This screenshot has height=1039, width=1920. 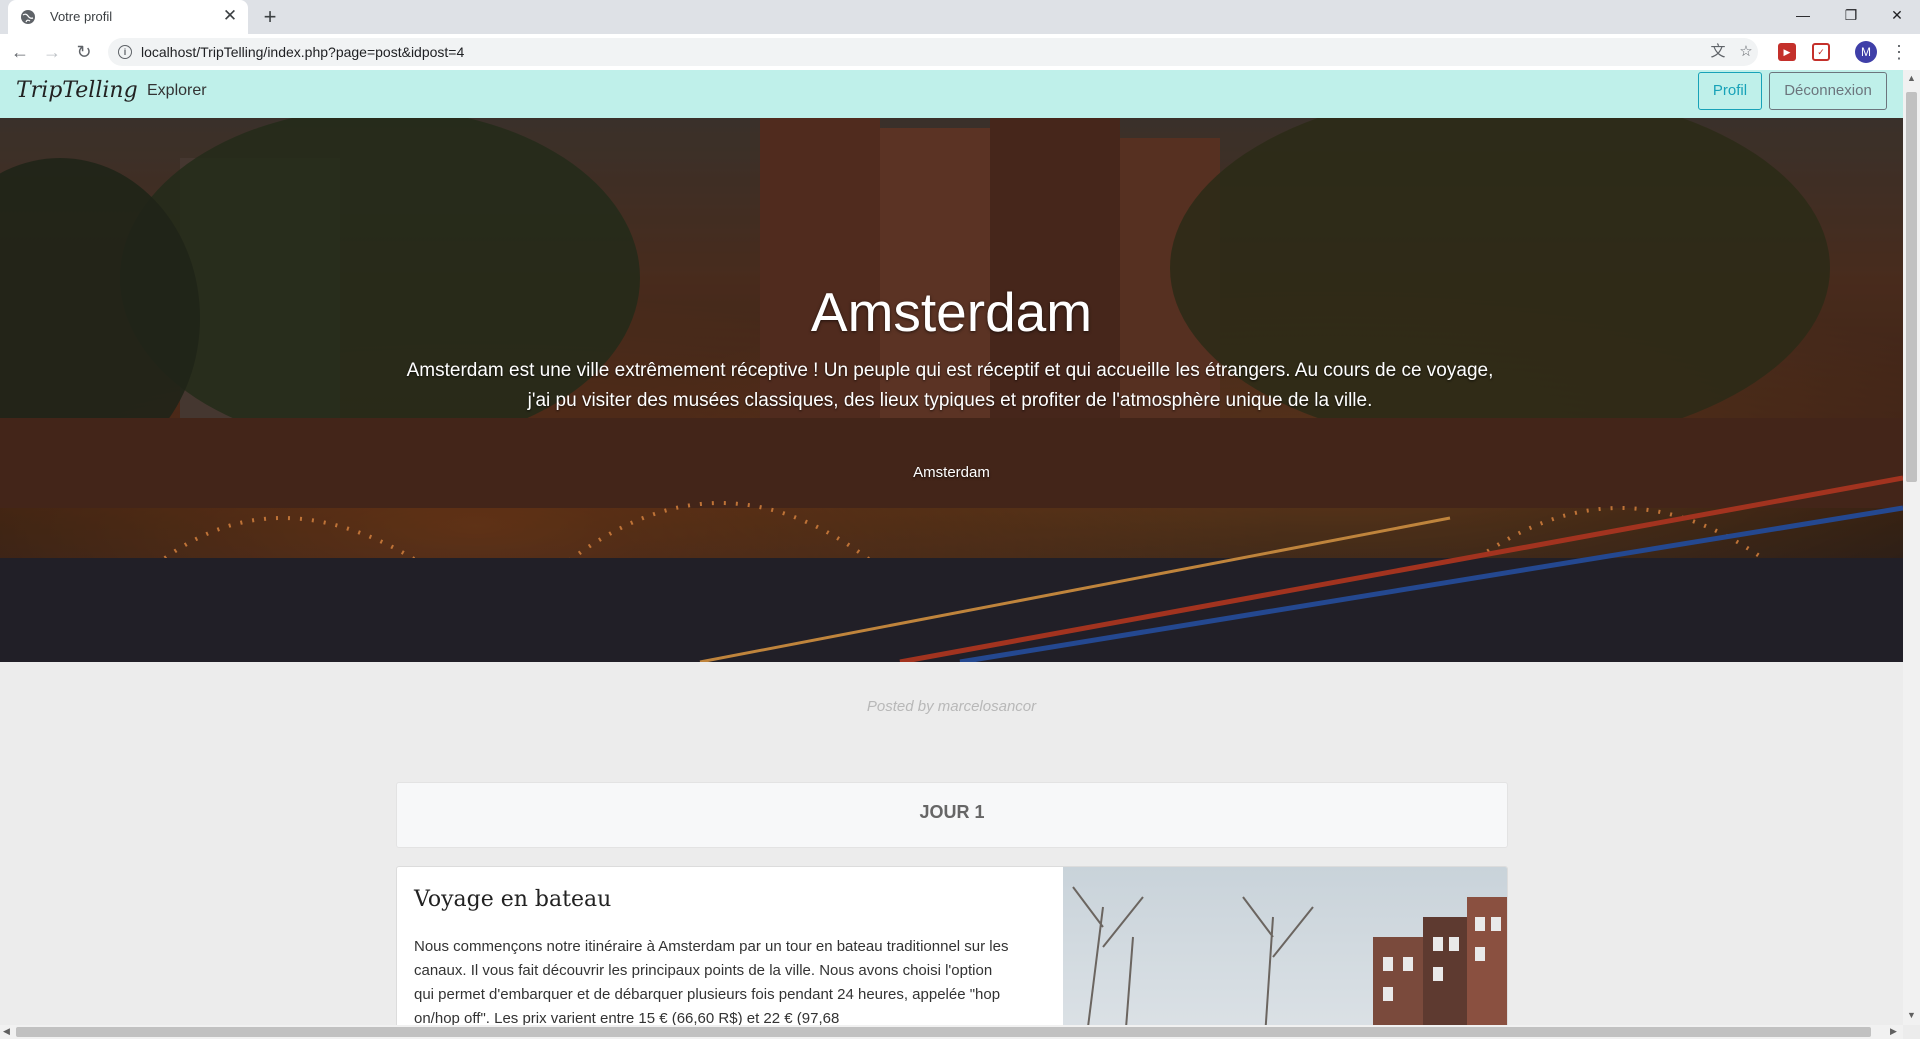 What do you see at coordinates (1289, 955) in the screenshot?
I see `canal-houses-image` at bounding box center [1289, 955].